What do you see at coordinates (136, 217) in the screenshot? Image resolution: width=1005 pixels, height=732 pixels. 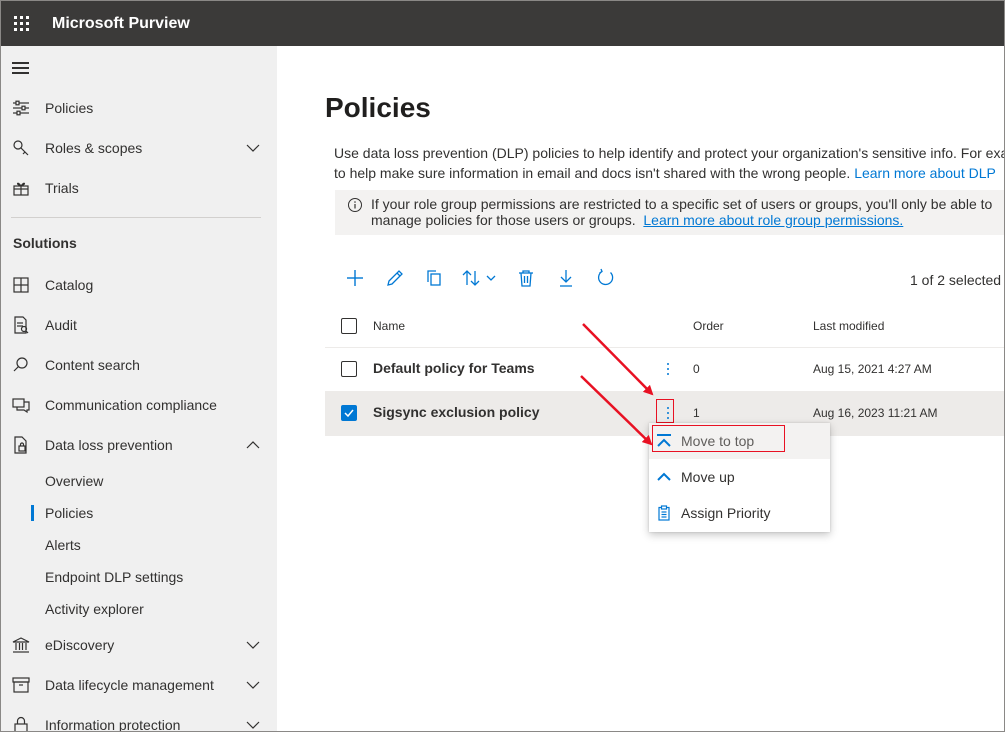 I see `divider` at bounding box center [136, 217].